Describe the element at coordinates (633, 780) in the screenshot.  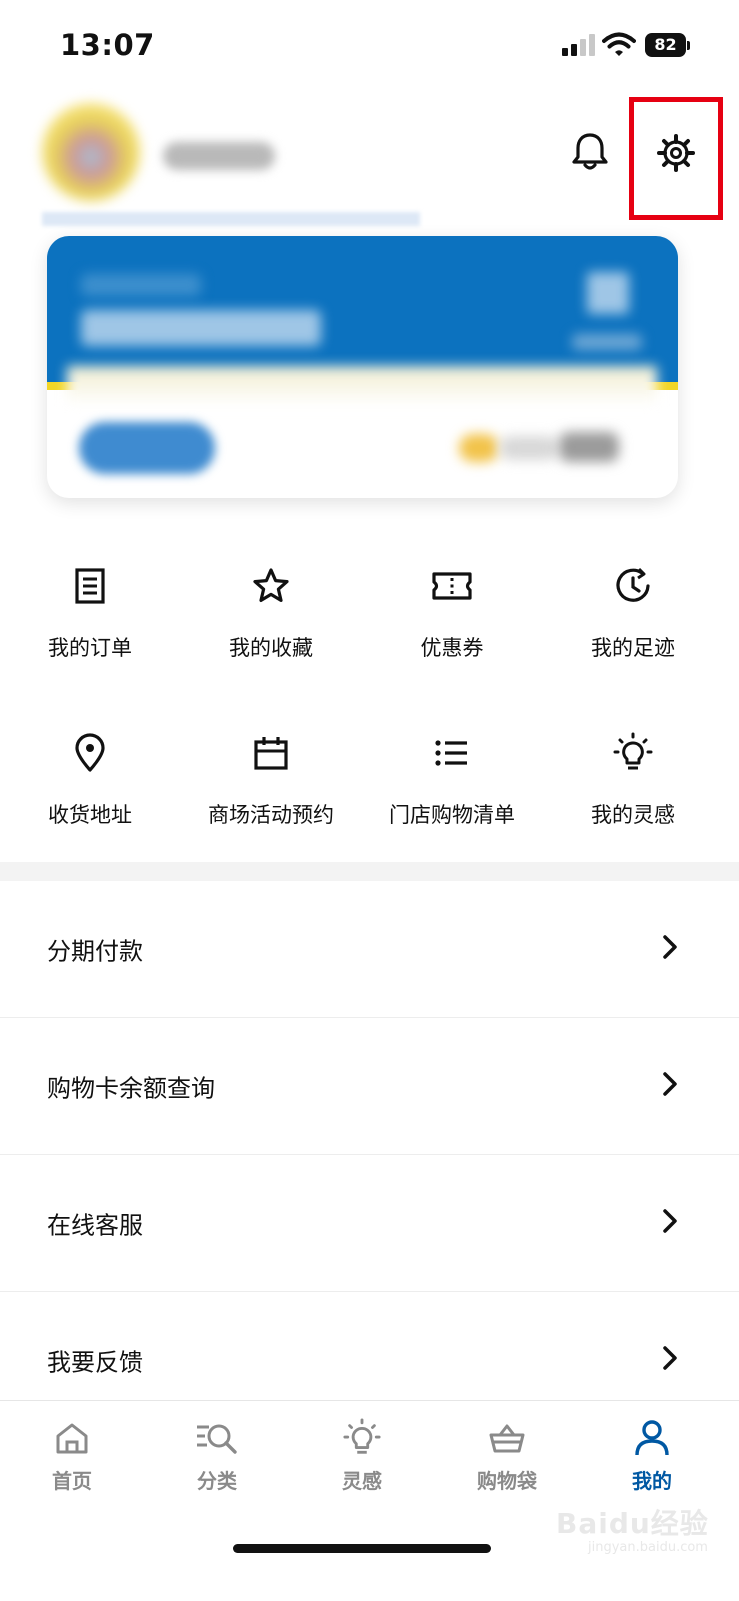
I see `shortcut-inspiration: 我的灵感` at that location.